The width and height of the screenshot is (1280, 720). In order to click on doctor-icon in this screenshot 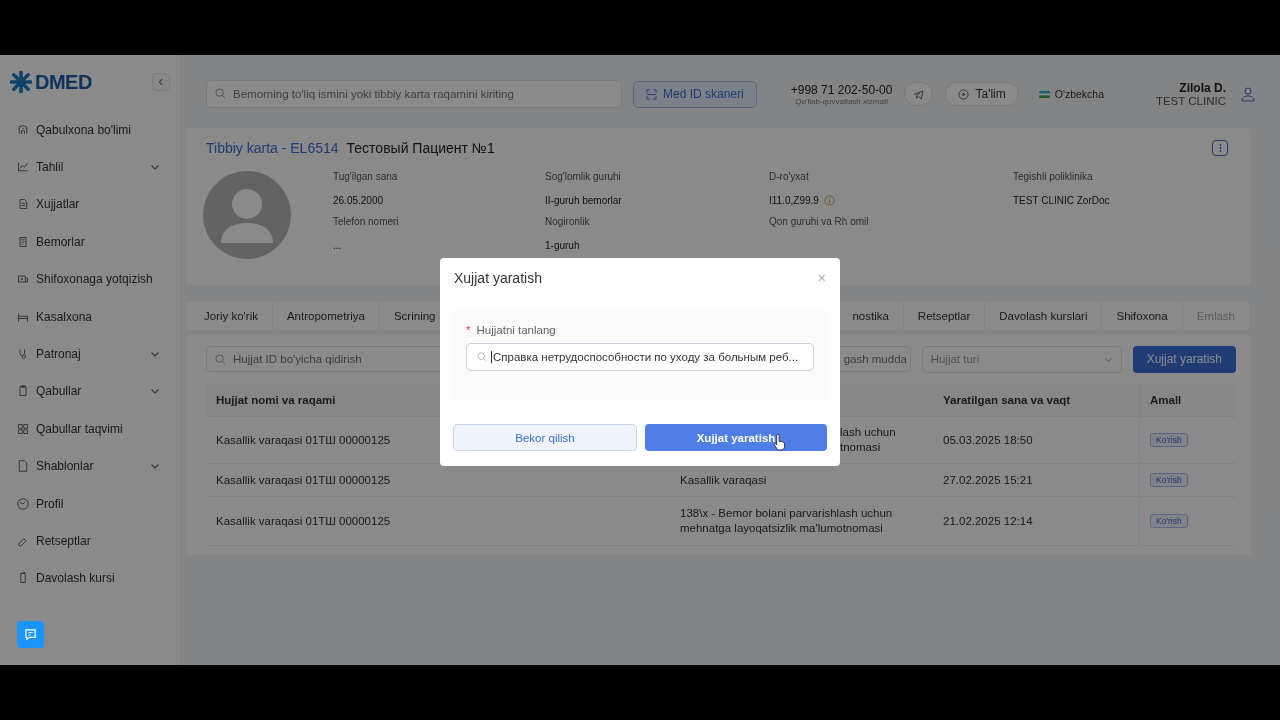, I will do `click(1248, 94)`.